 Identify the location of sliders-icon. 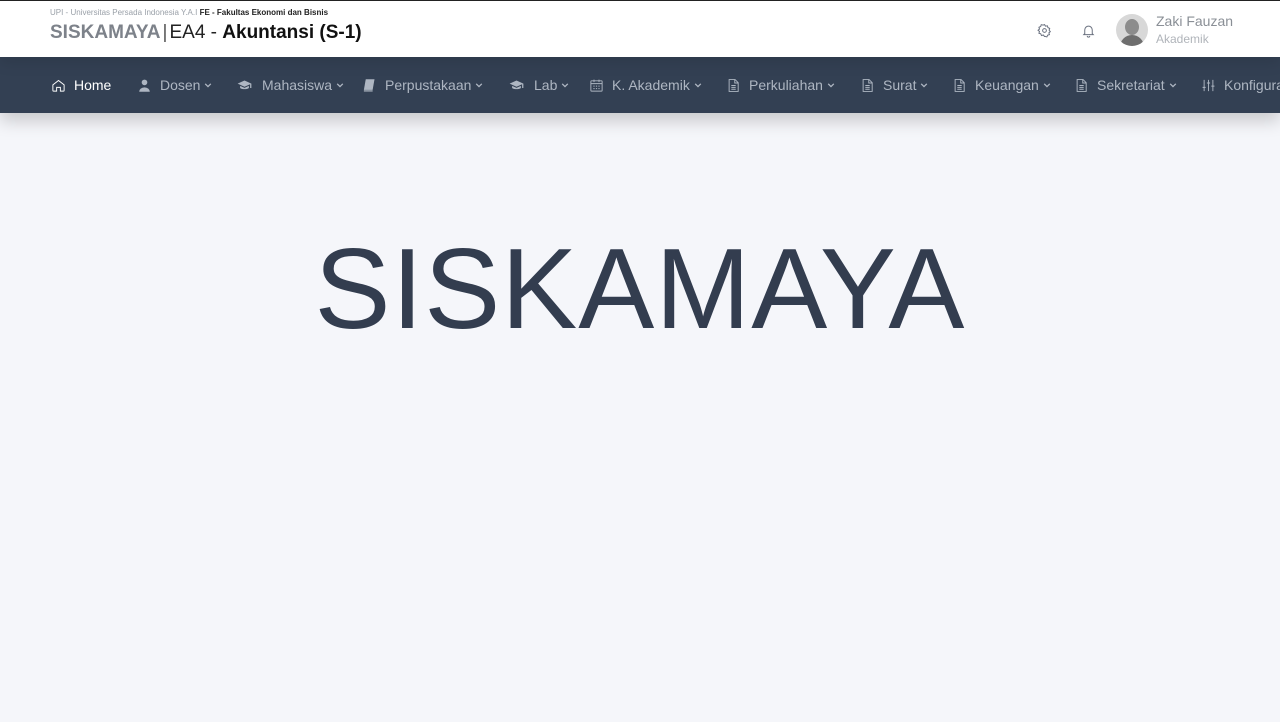
(1208, 85).